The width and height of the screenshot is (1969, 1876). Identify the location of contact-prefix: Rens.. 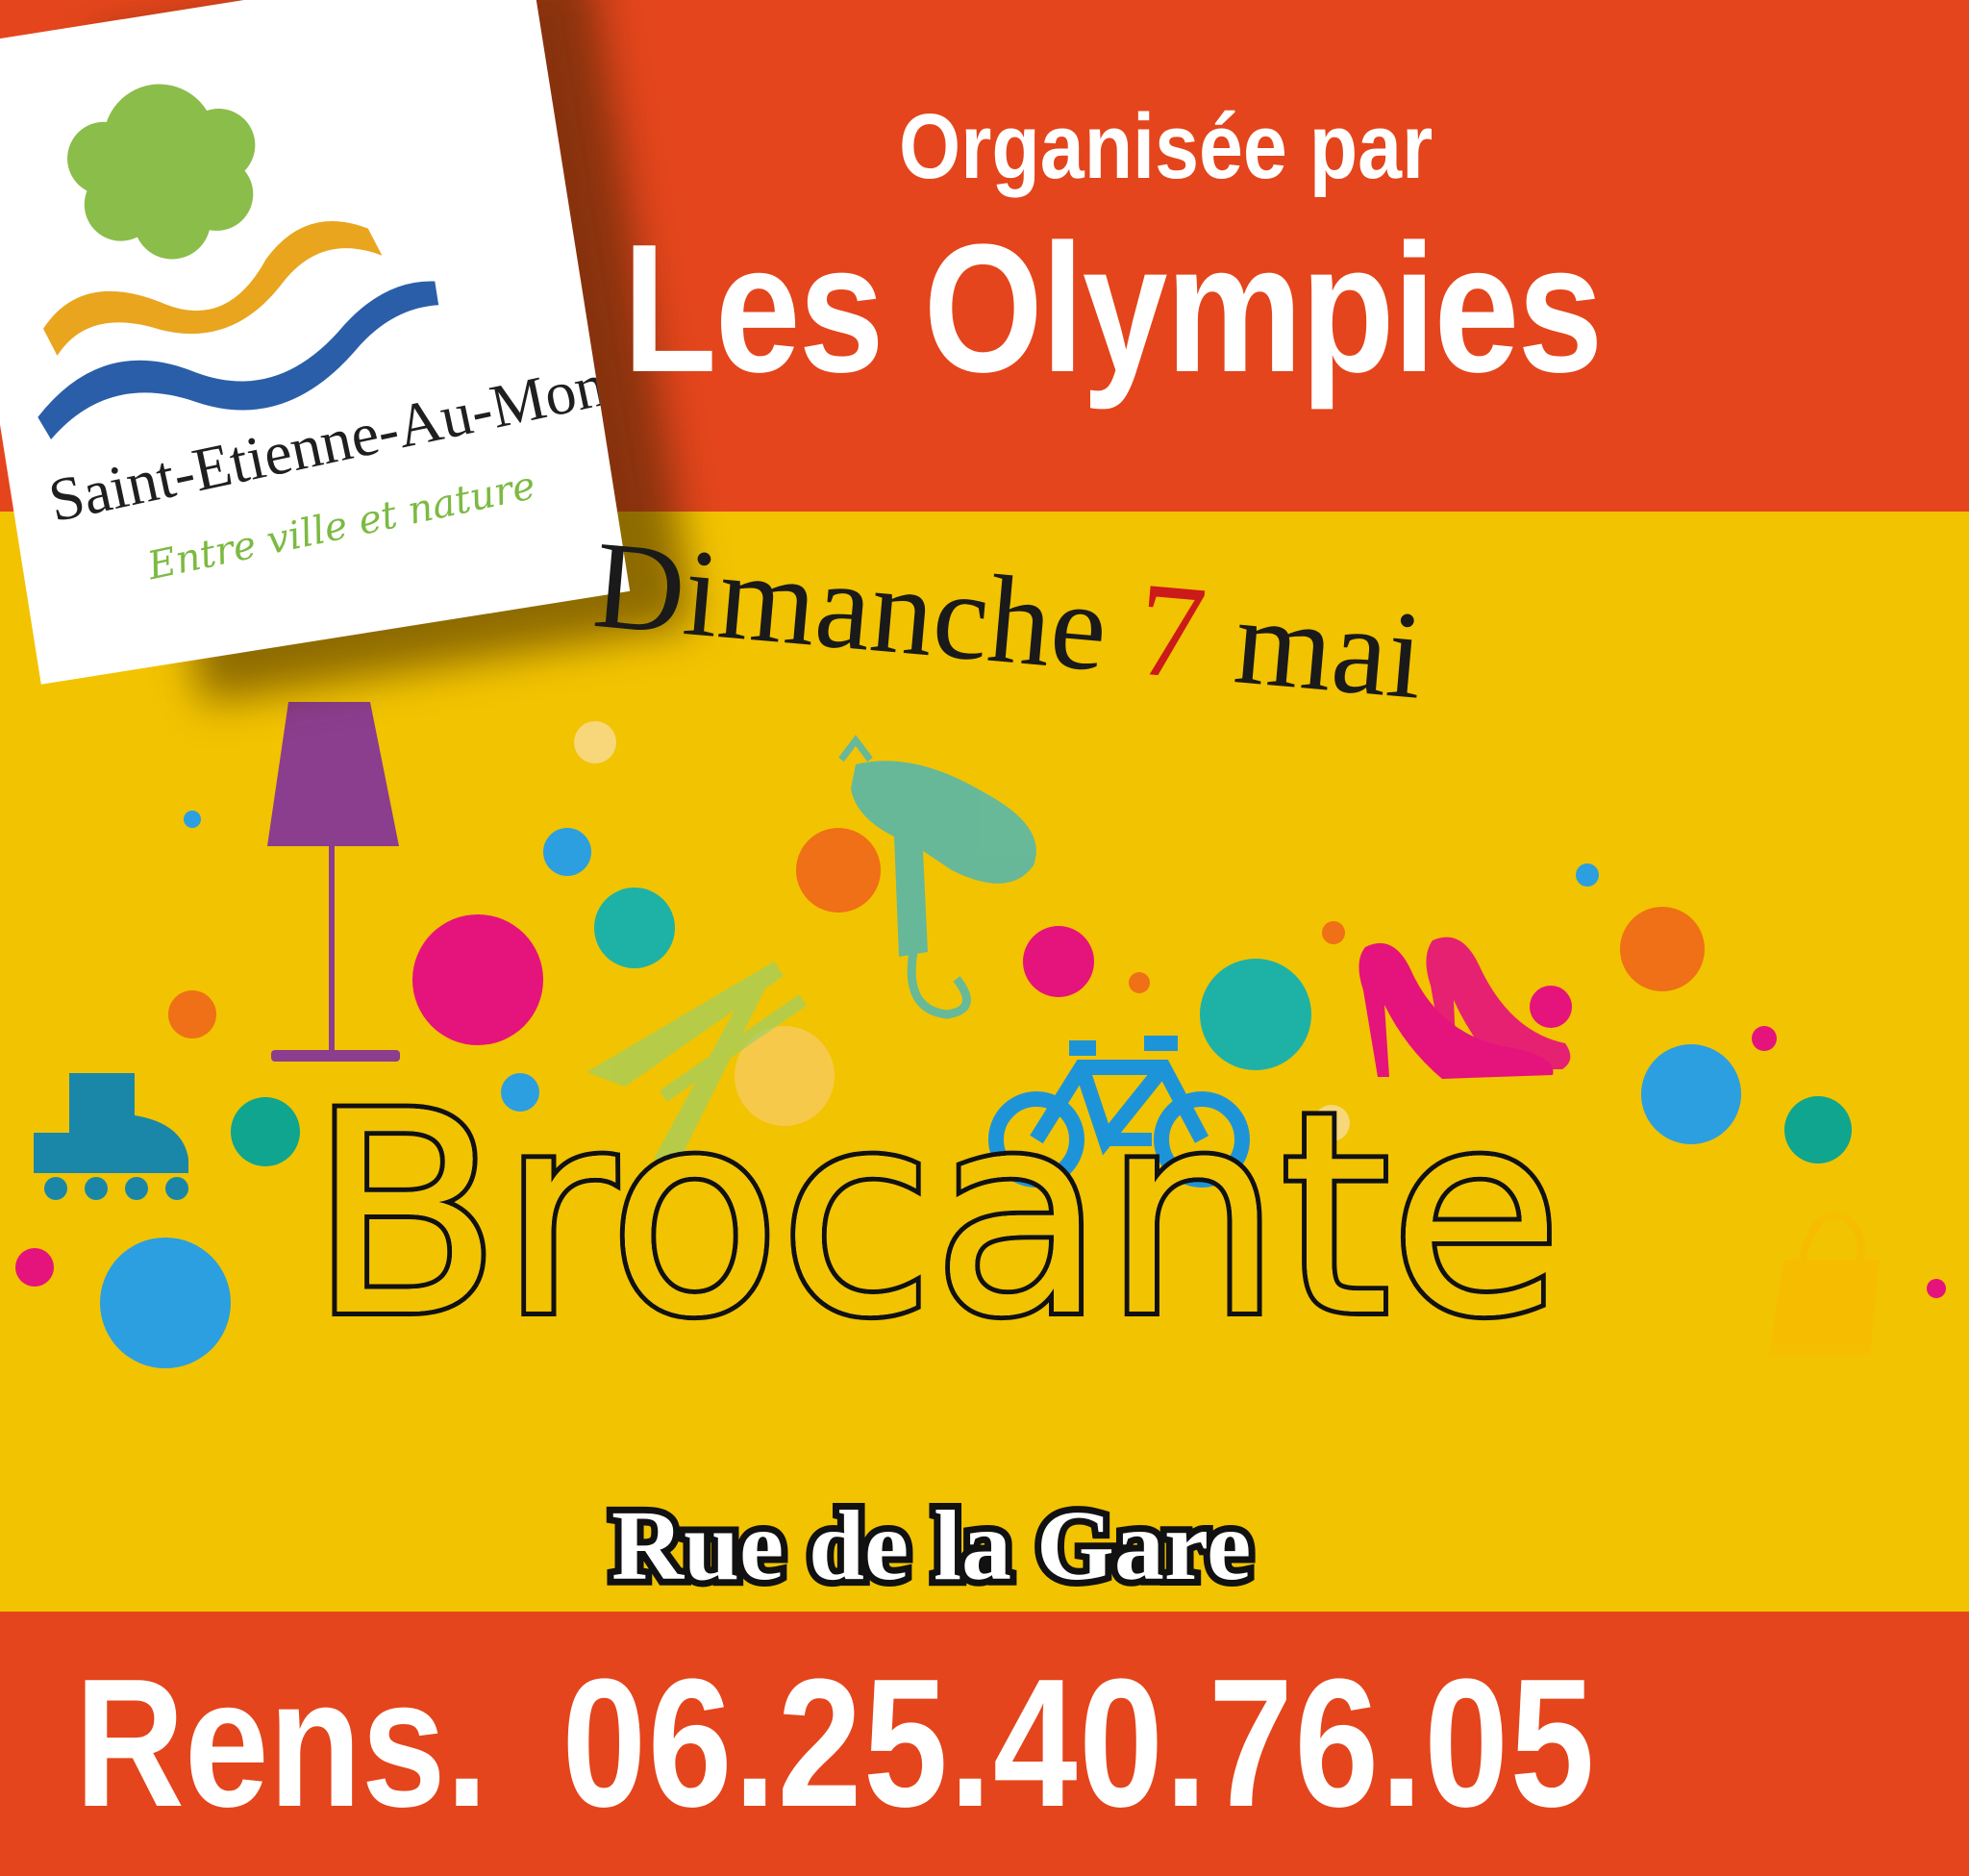
(281, 1743).